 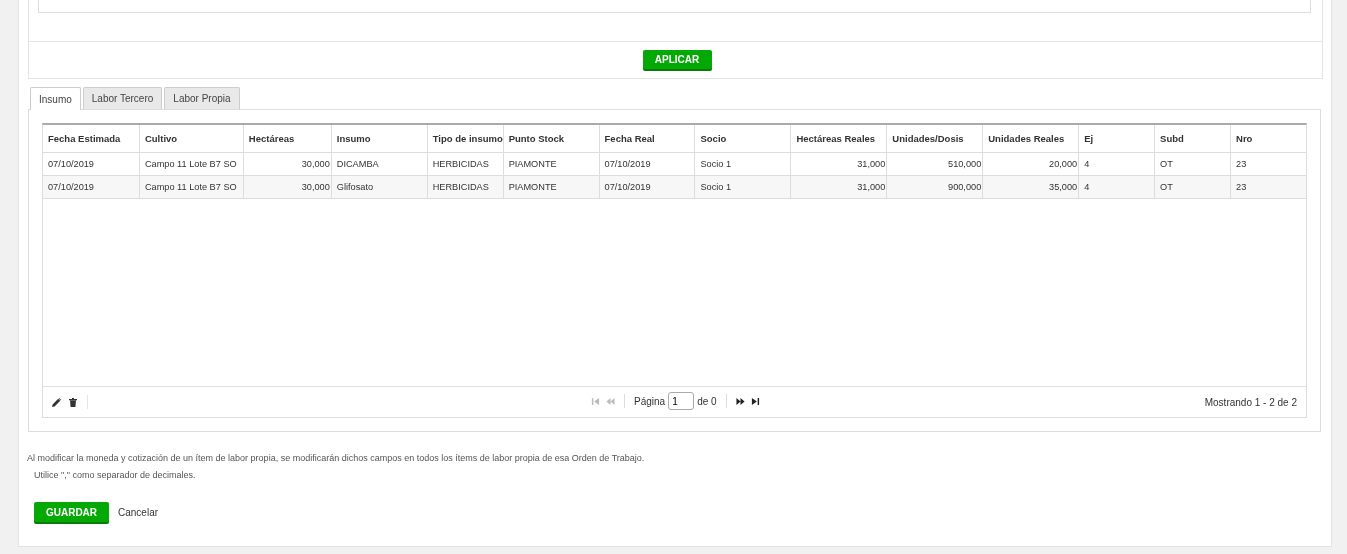 I want to click on column-header: Nro, so click(x=1268, y=138).